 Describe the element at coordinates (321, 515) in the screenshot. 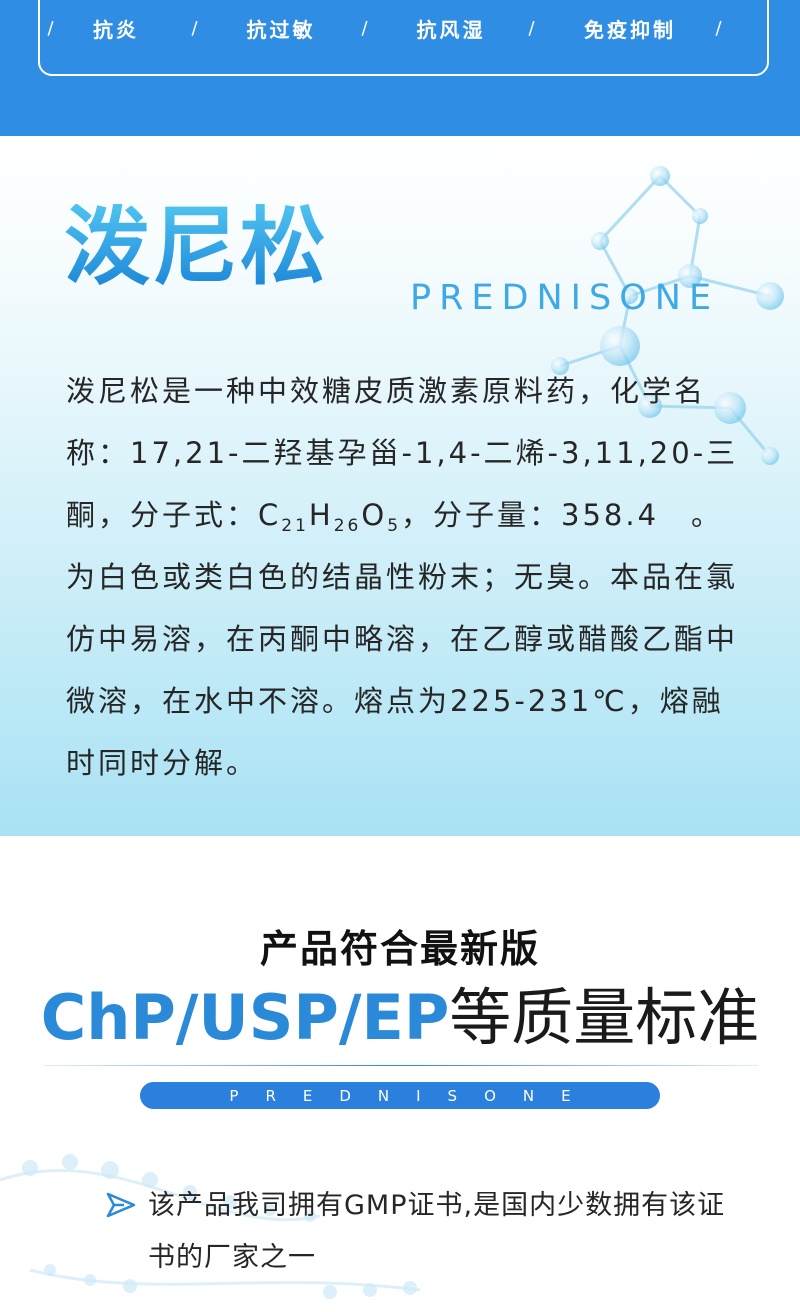

I see `formula-h: H` at that location.